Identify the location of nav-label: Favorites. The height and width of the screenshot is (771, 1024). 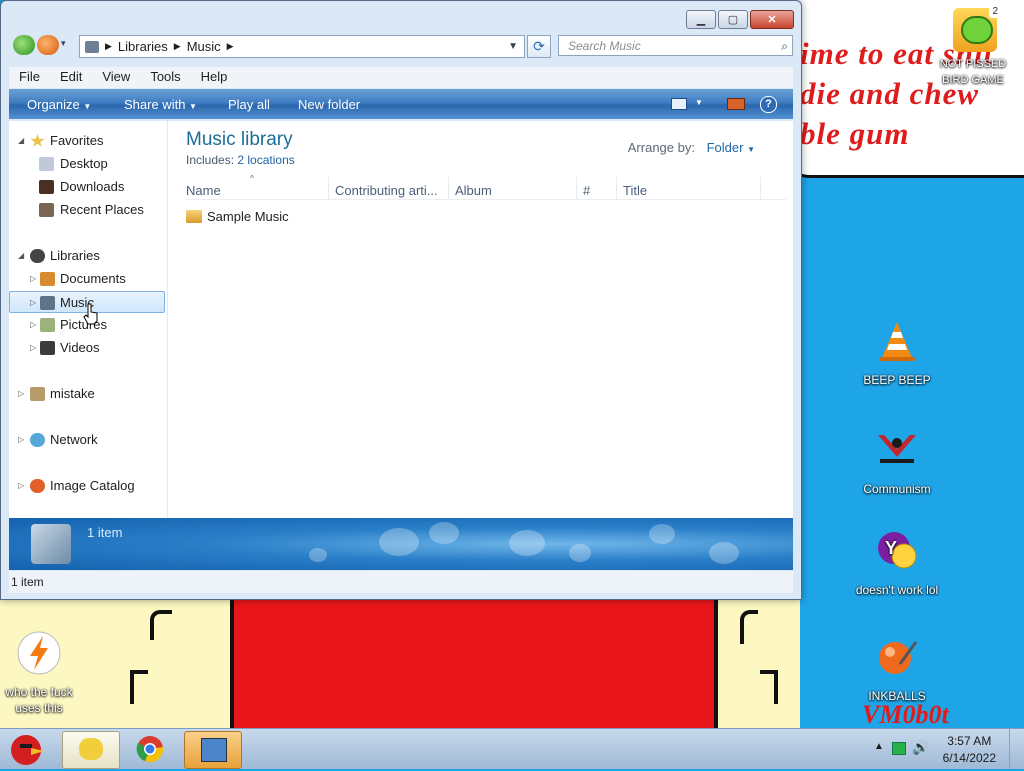
(77, 140).